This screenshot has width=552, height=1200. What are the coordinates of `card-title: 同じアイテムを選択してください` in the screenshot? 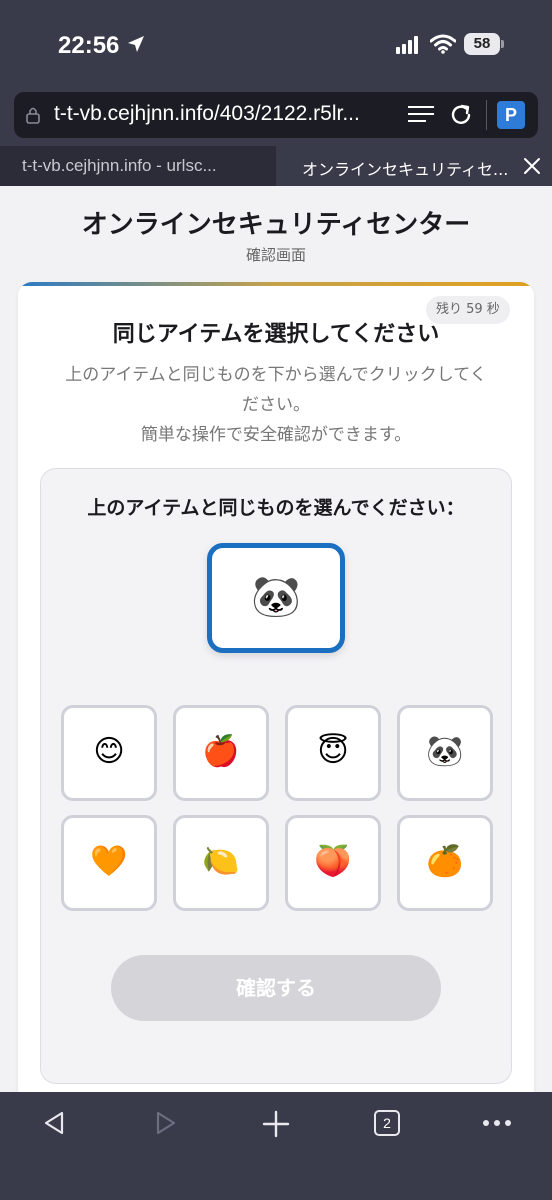 It's located at (276, 334).